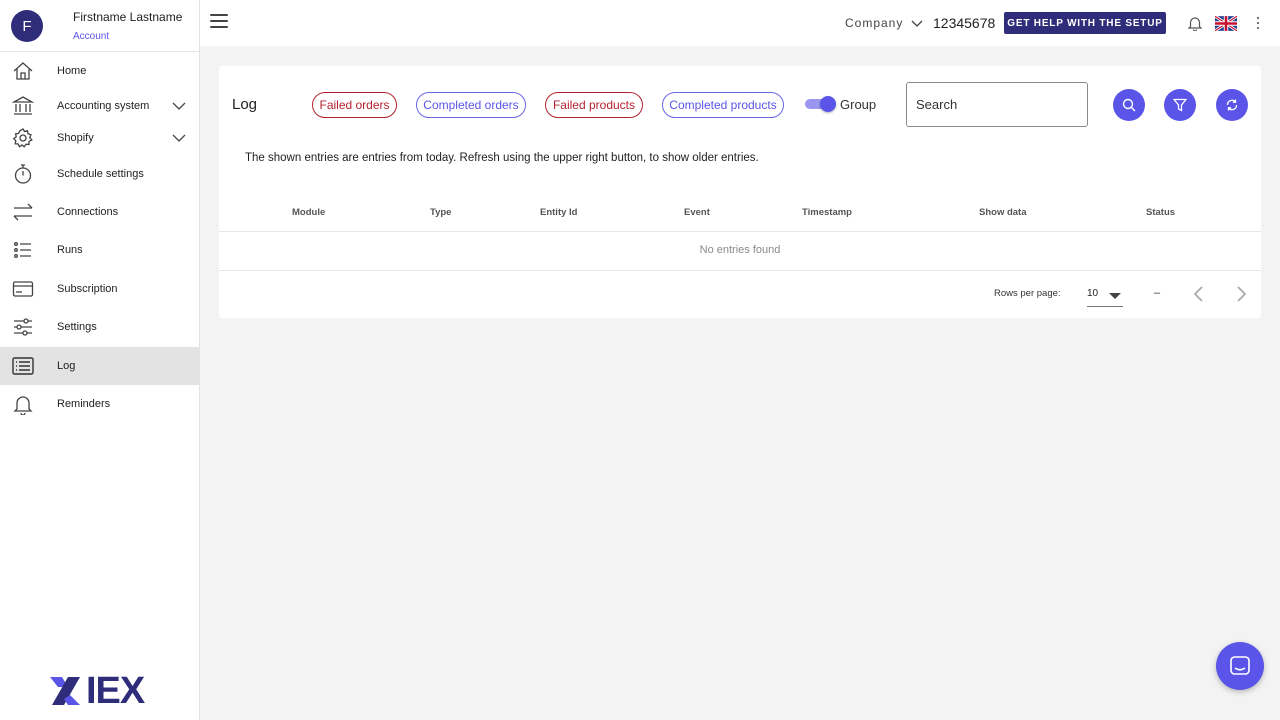 Image resolution: width=1280 pixels, height=720 pixels. Describe the element at coordinates (100, 71) in the screenshot. I see `sidebar-item-home: Home` at that location.